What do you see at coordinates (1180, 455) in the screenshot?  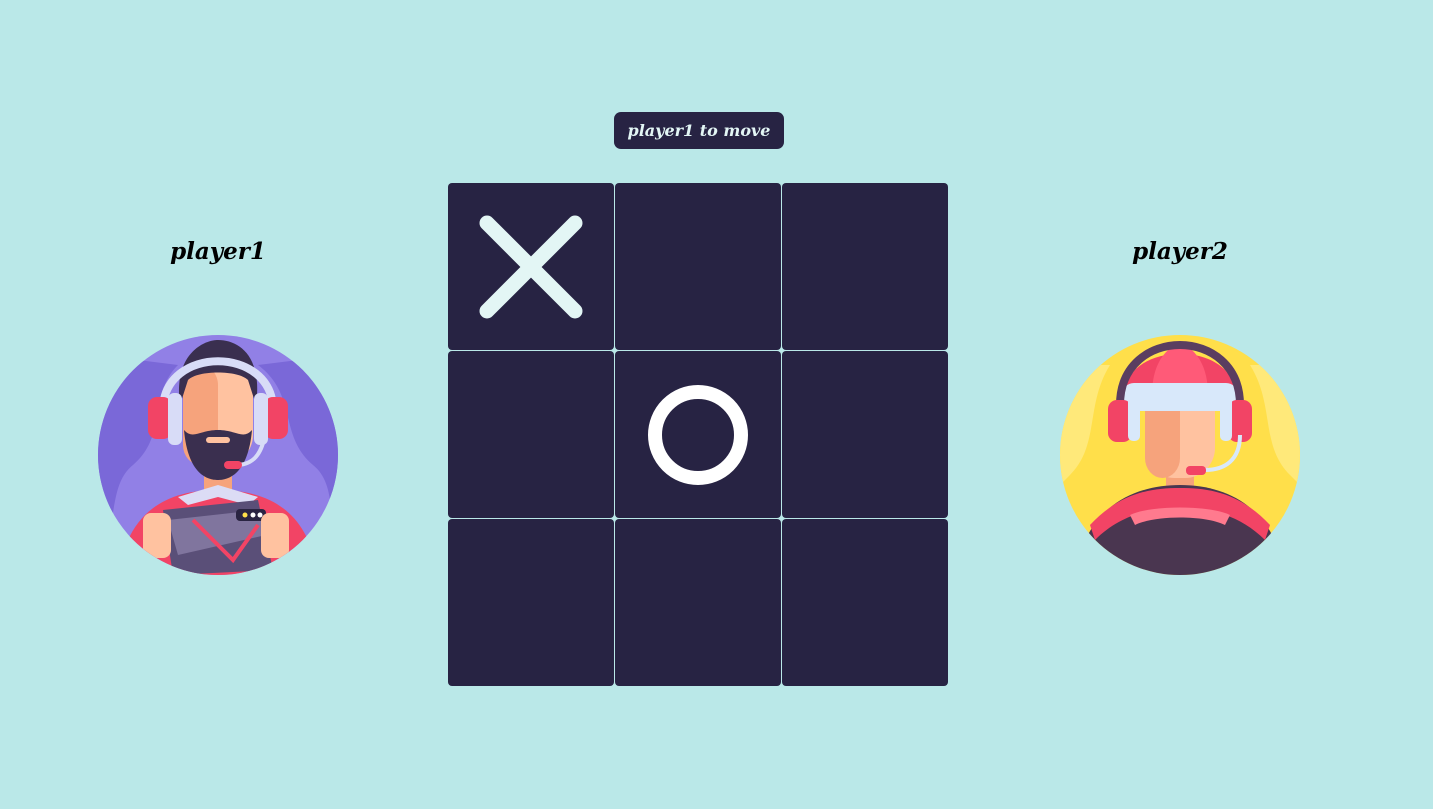 I see `gamer-red-cap-headset-avatar-icon` at bounding box center [1180, 455].